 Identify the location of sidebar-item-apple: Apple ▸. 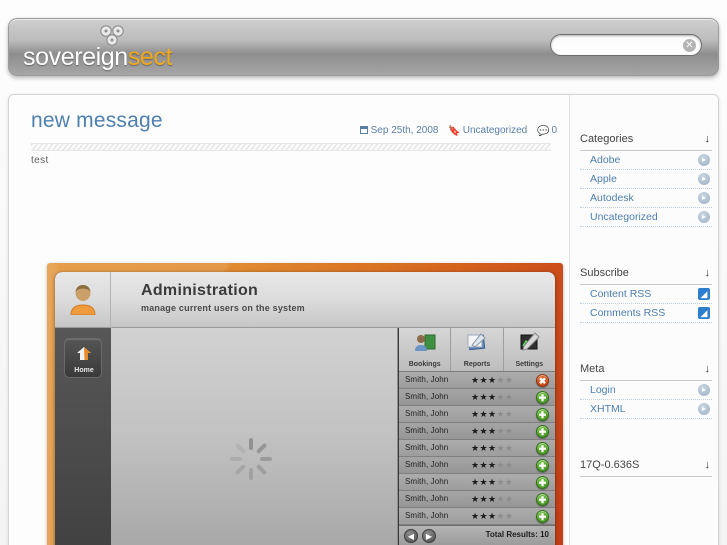
(646, 179).